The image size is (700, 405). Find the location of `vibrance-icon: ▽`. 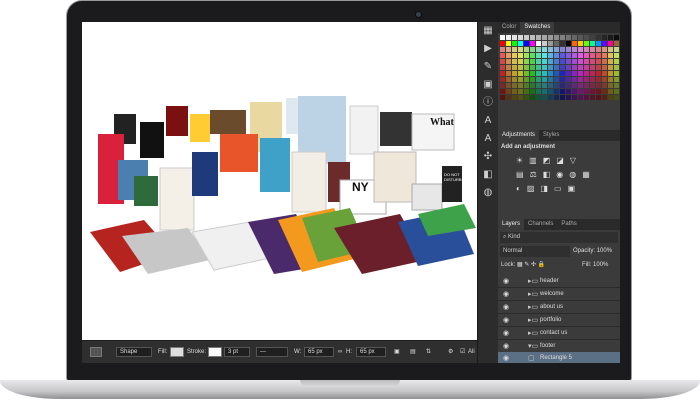

vibrance-icon: ▽ is located at coordinates (573, 160).